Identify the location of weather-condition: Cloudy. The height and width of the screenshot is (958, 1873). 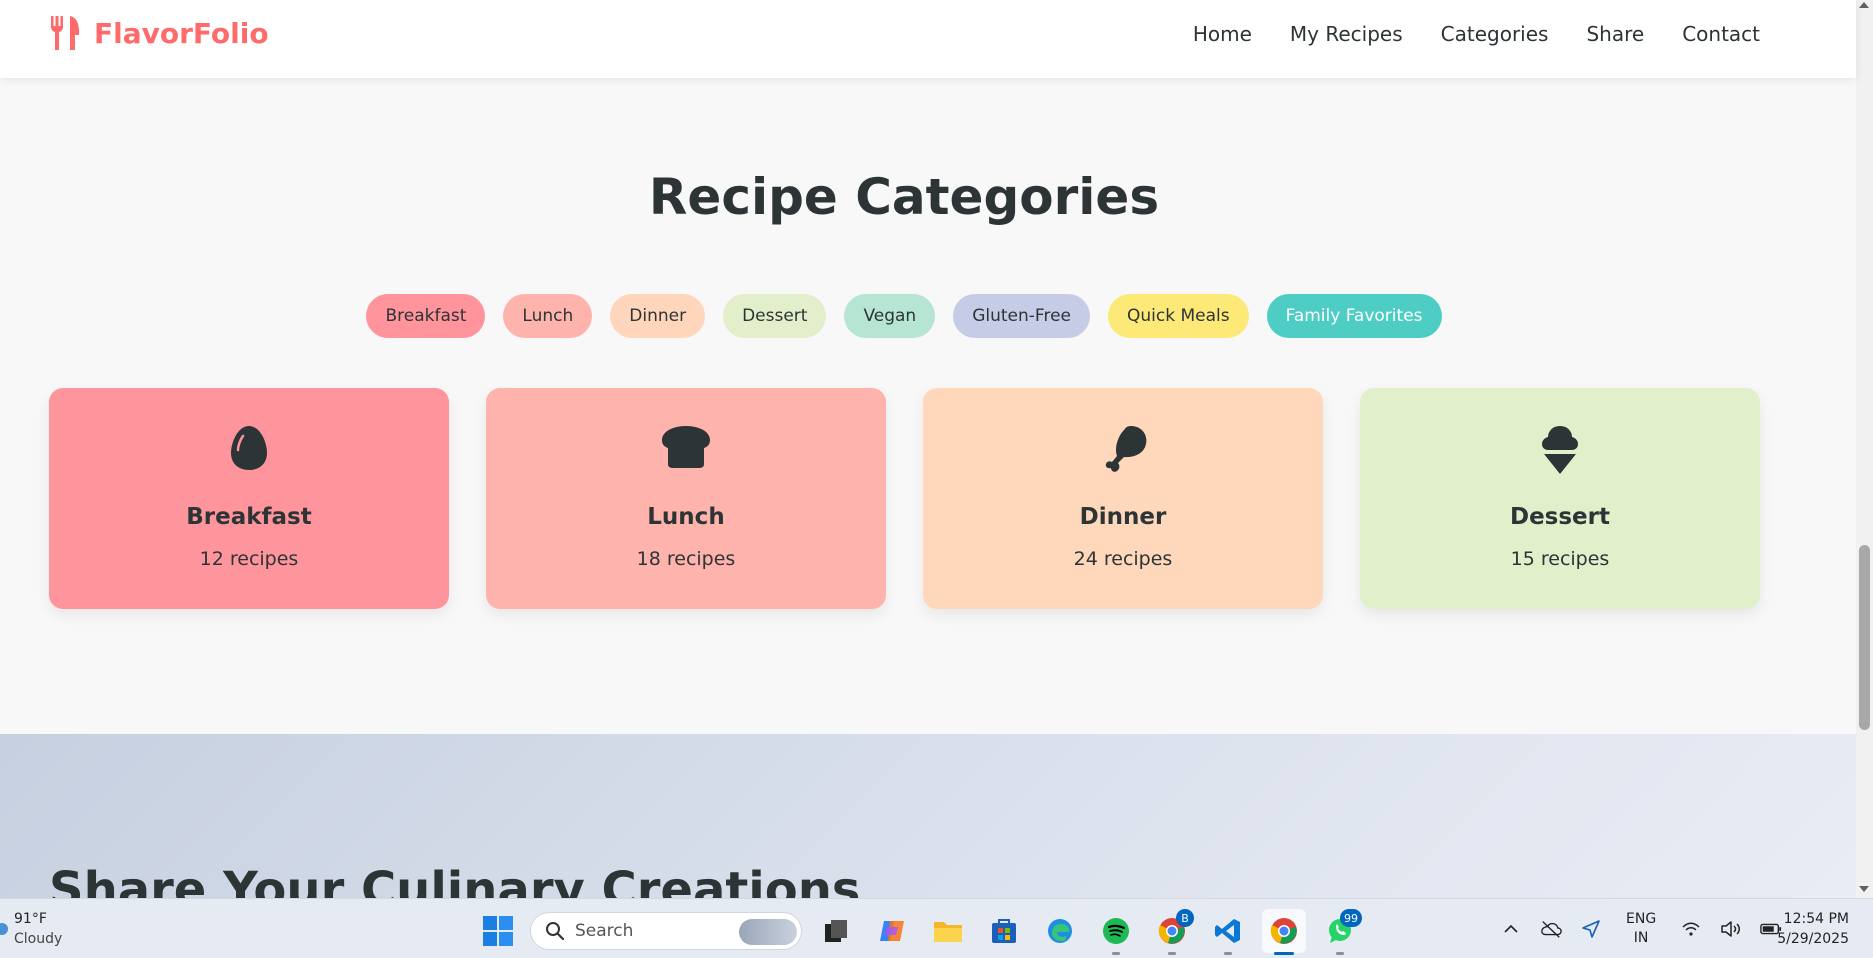
(38, 939).